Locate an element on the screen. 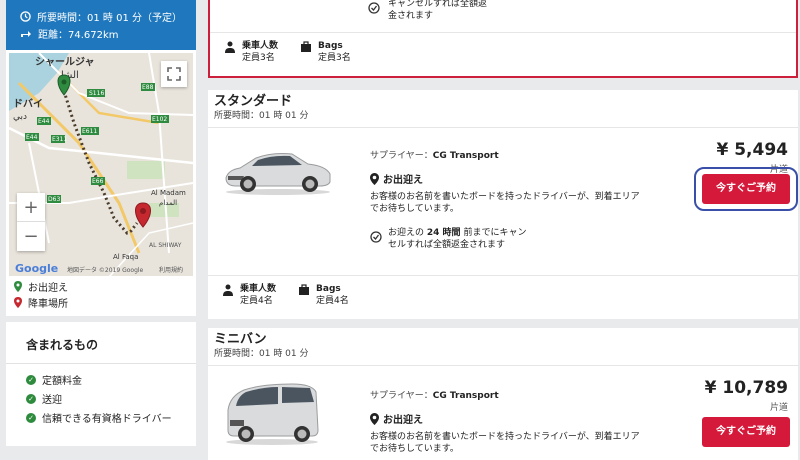 This screenshot has height=460, width=800. cancel-pre: お迎えの is located at coordinates (406, 233).